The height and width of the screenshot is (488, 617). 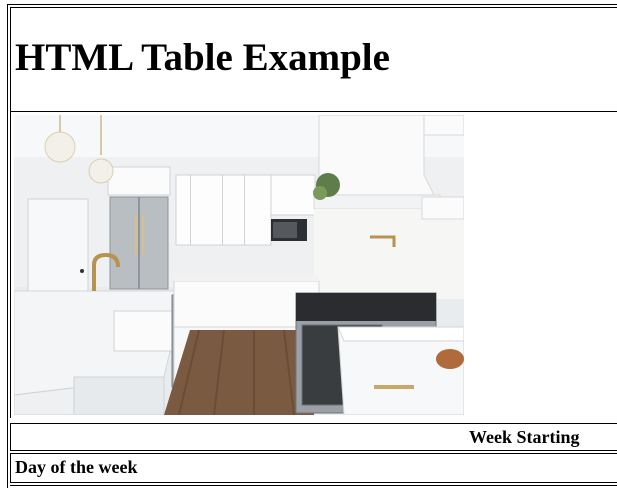 I want to click on week-starting-header: Week Starting, so click(x=524, y=437).